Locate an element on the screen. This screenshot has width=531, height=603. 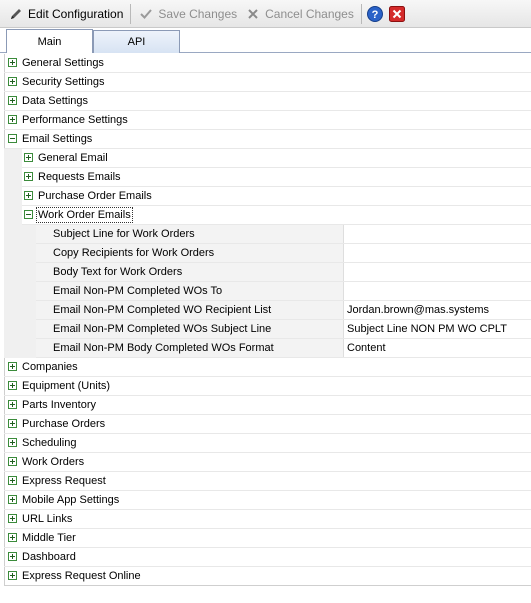
cancel-changes-button: Cancel Changes is located at coordinates (299, 14).